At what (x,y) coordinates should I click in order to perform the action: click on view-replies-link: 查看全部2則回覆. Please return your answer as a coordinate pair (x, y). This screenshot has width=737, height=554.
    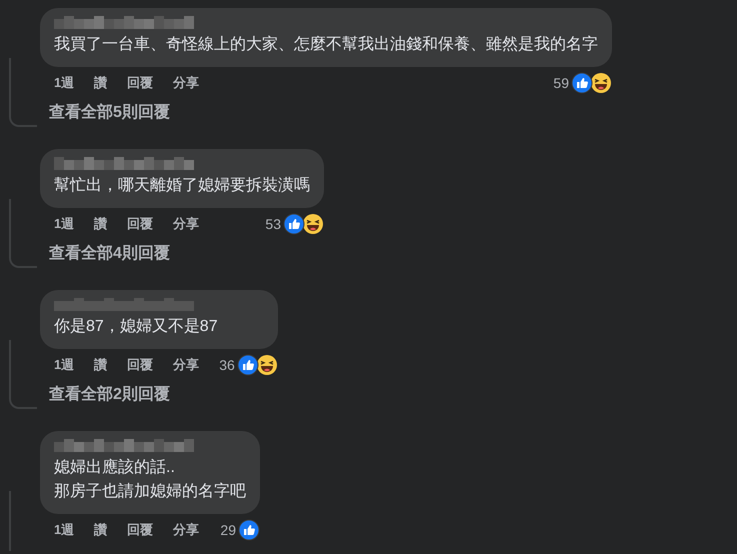
    Looking at the image, I should click on (109, 394).